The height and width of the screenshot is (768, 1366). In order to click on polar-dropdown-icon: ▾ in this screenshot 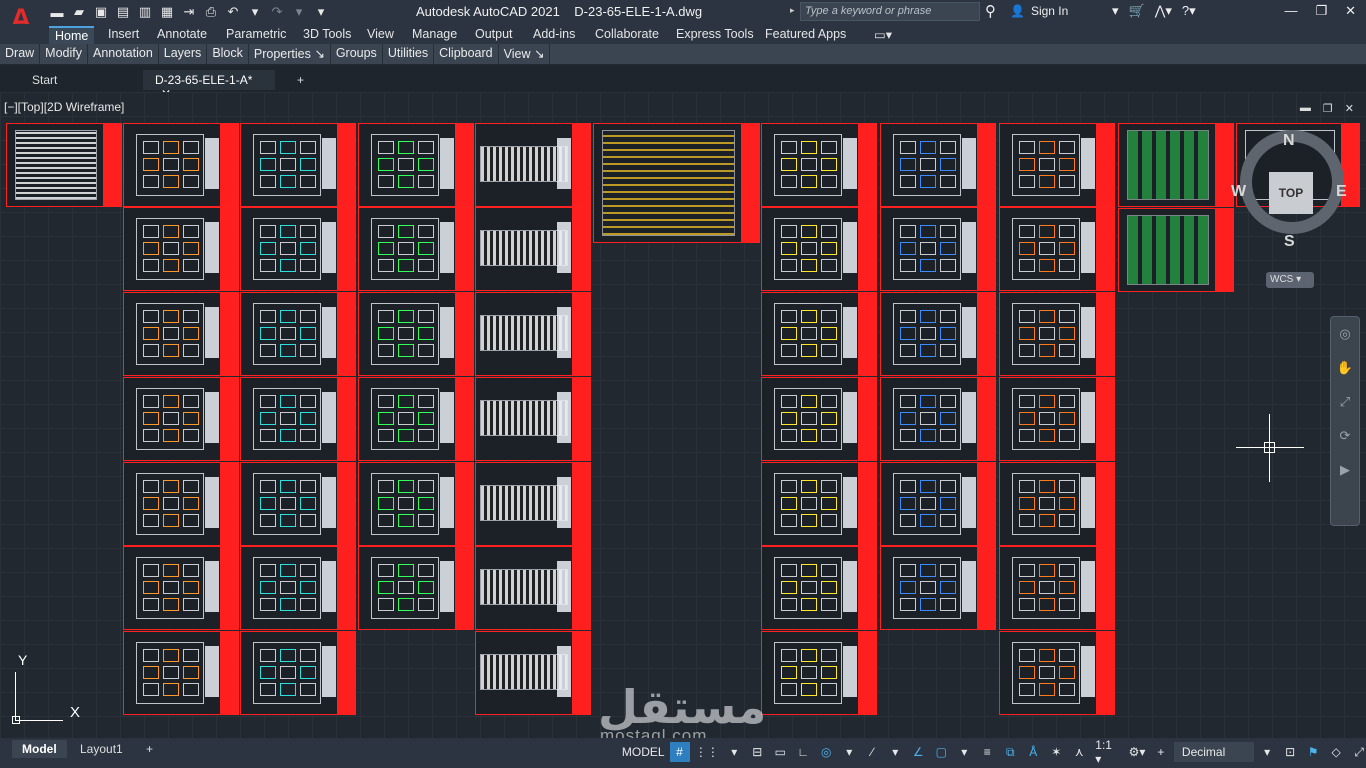, I will do `click(849, 752)`.